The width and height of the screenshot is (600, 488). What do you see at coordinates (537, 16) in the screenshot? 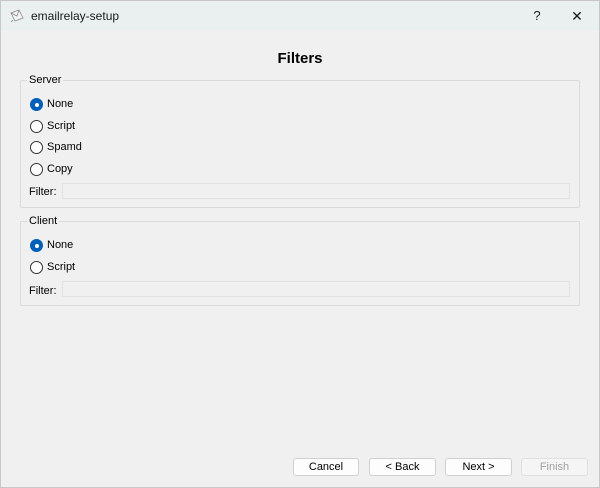
I see `help-button: ?` at bounding box center [537, 16].